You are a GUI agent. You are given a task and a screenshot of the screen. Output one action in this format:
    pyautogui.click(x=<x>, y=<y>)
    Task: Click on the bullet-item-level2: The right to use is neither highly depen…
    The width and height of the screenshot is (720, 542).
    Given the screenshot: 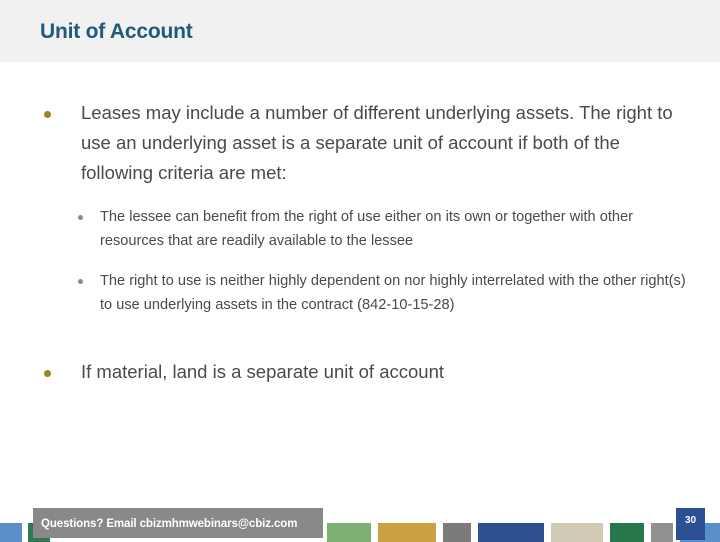 What is the action you would take?
    pyautogui.click(x=384, y=293)
    